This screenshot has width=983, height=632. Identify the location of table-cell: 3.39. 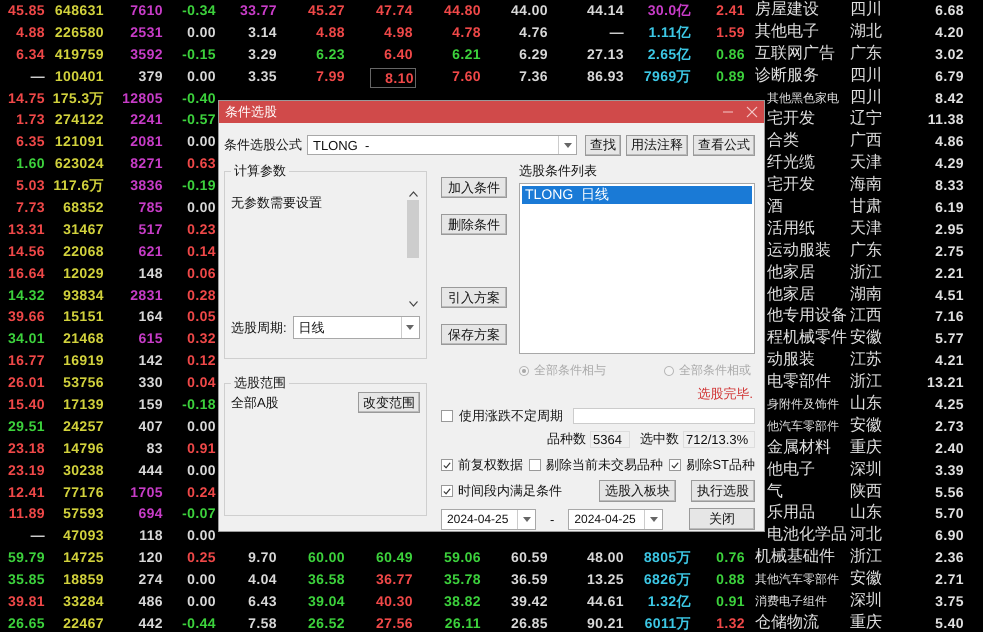
(949, 470).